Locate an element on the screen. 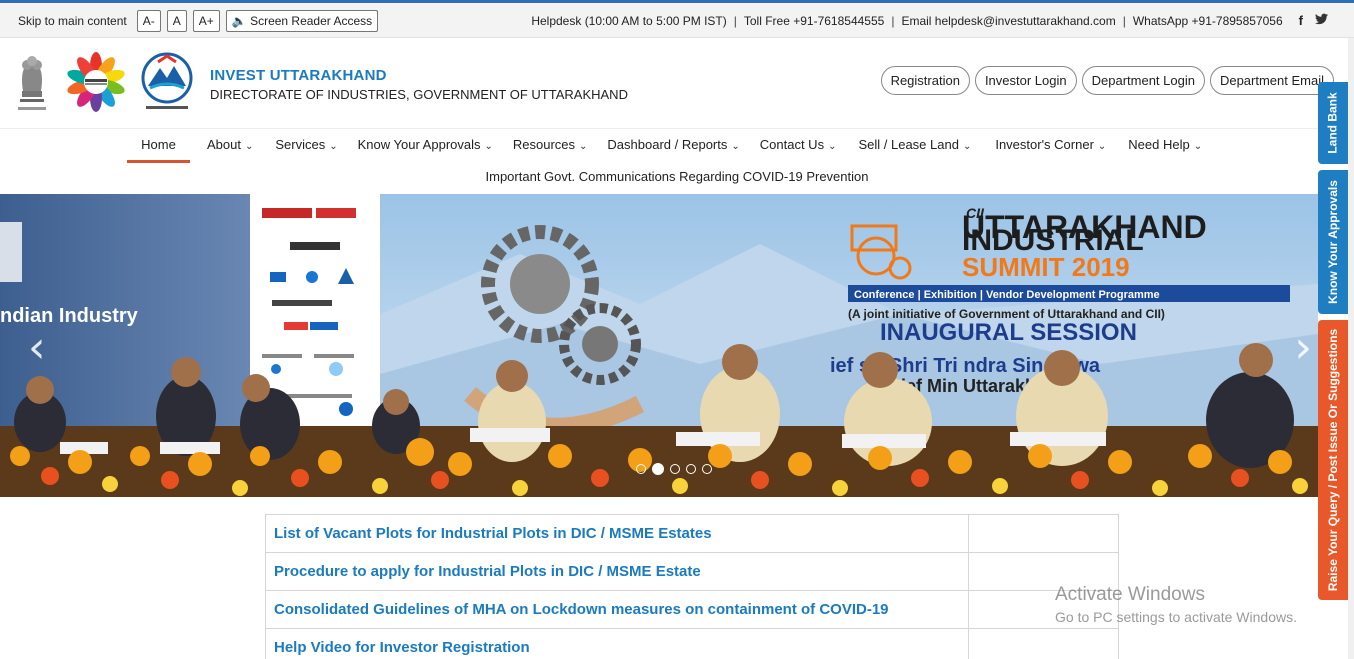 This screenshot has width=1354, height=659. nav-item-home: Home is located at coordinates (158, 149).